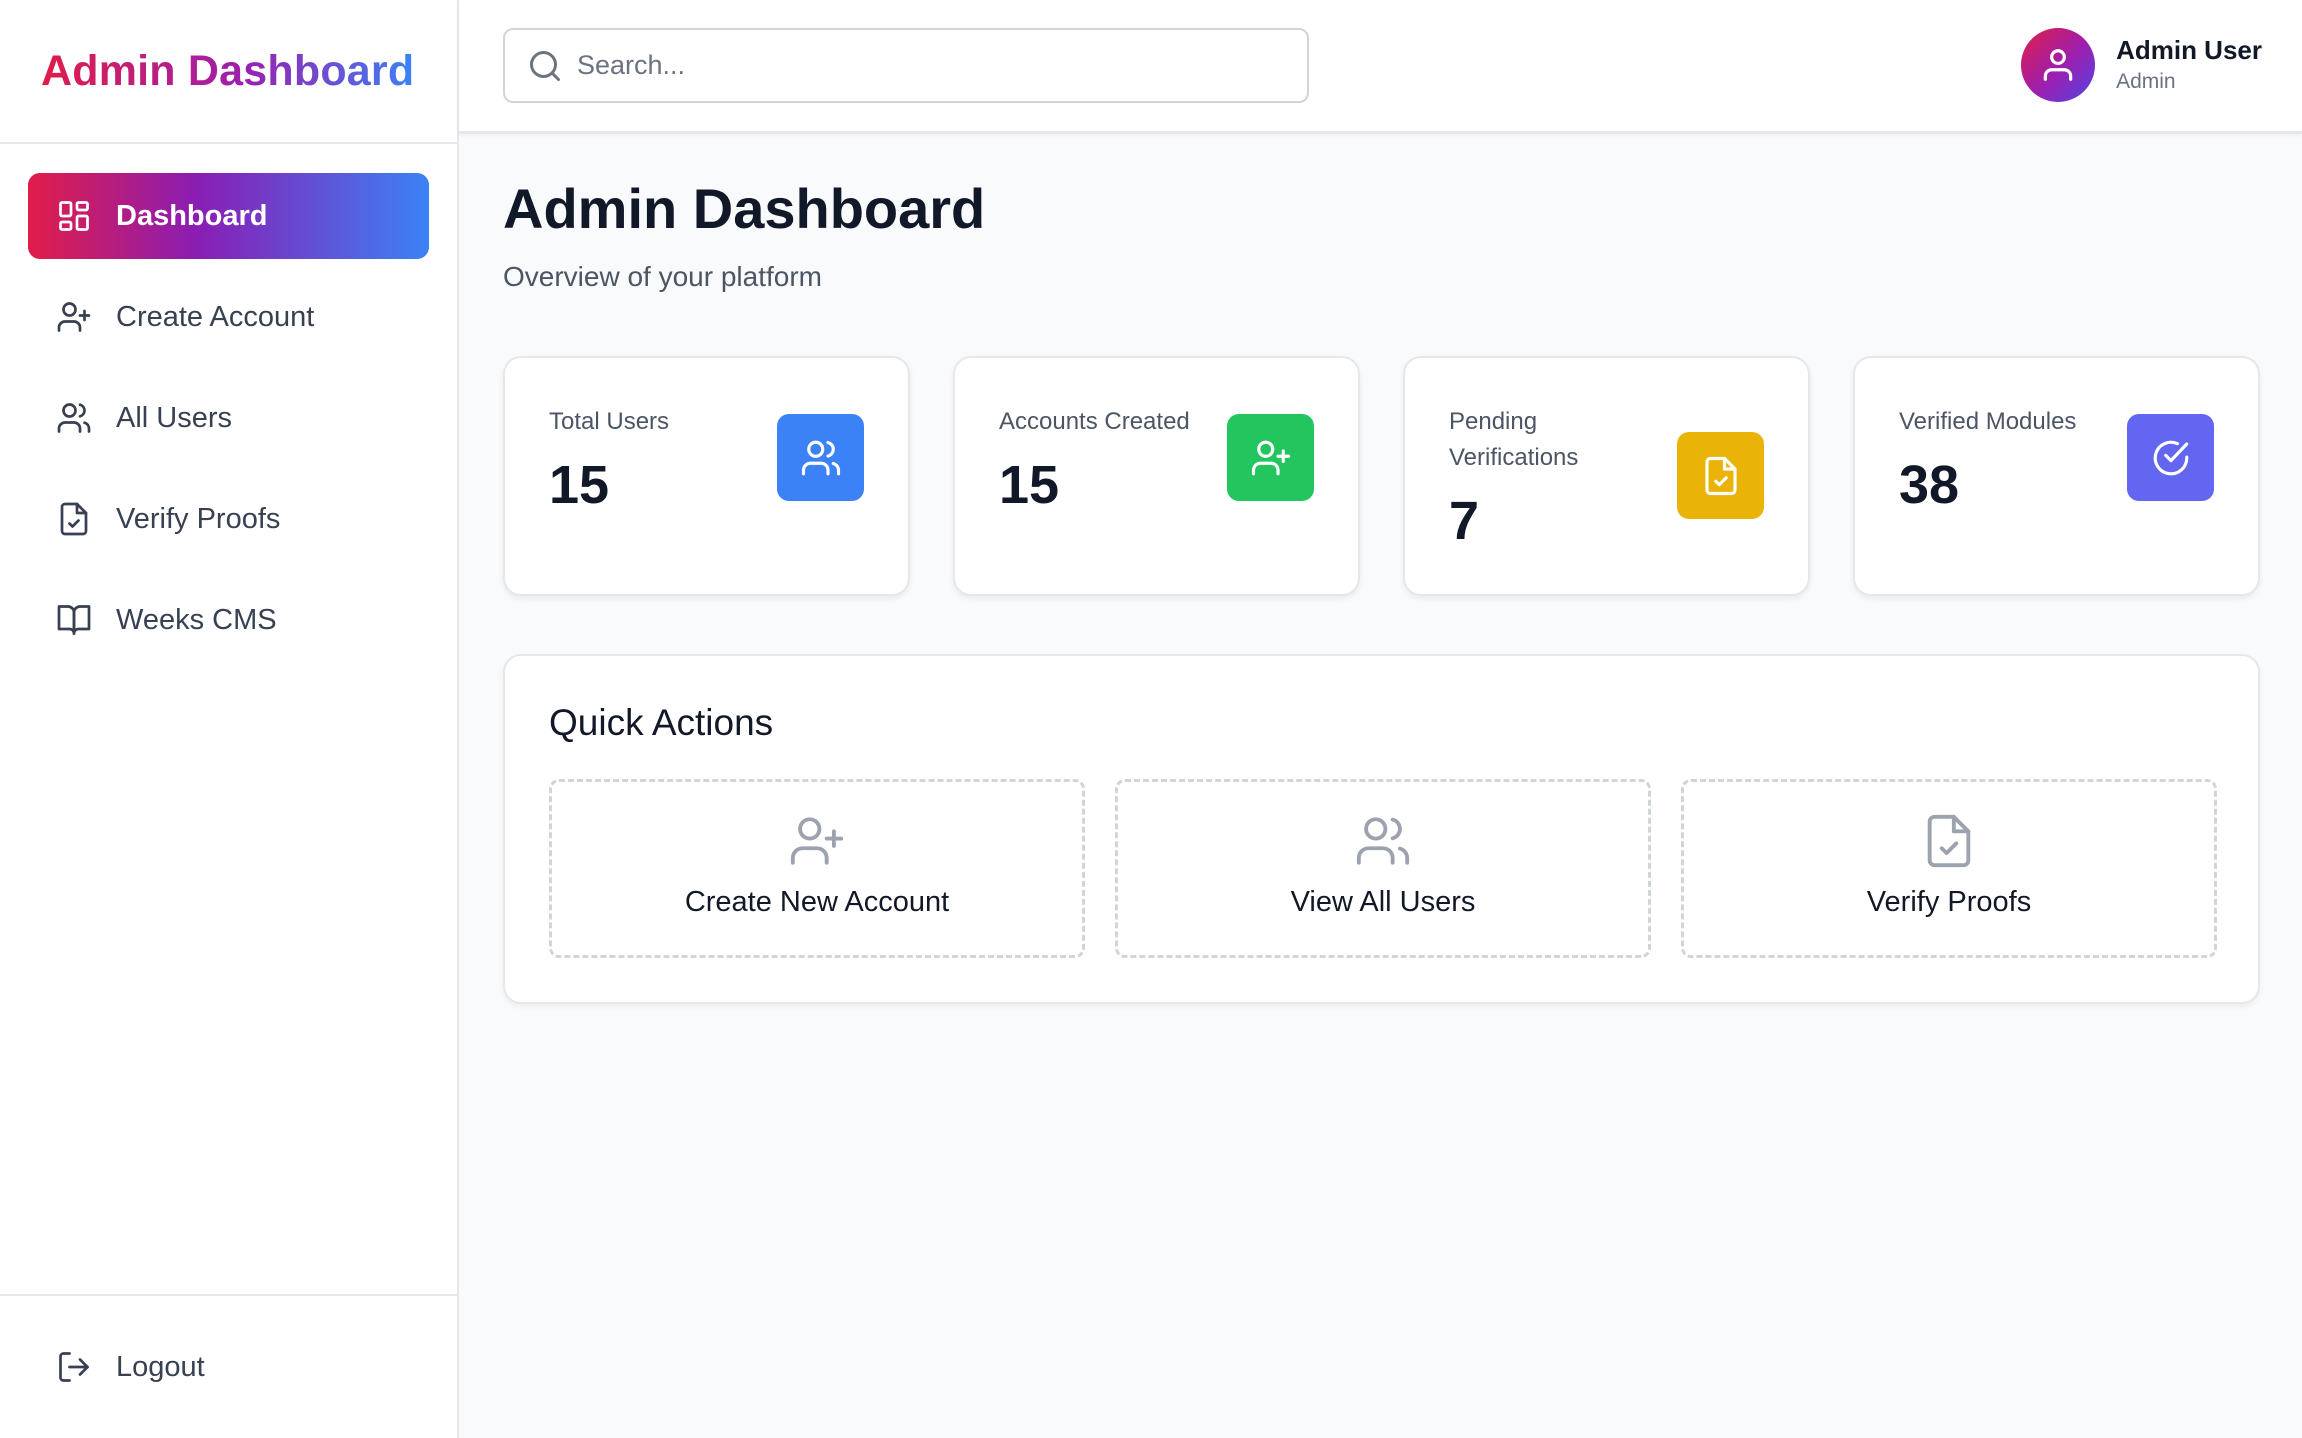 Image resolution: width=2302 pixels, height=1438 pixels. I want to click on search-icon, so click(545, 65).